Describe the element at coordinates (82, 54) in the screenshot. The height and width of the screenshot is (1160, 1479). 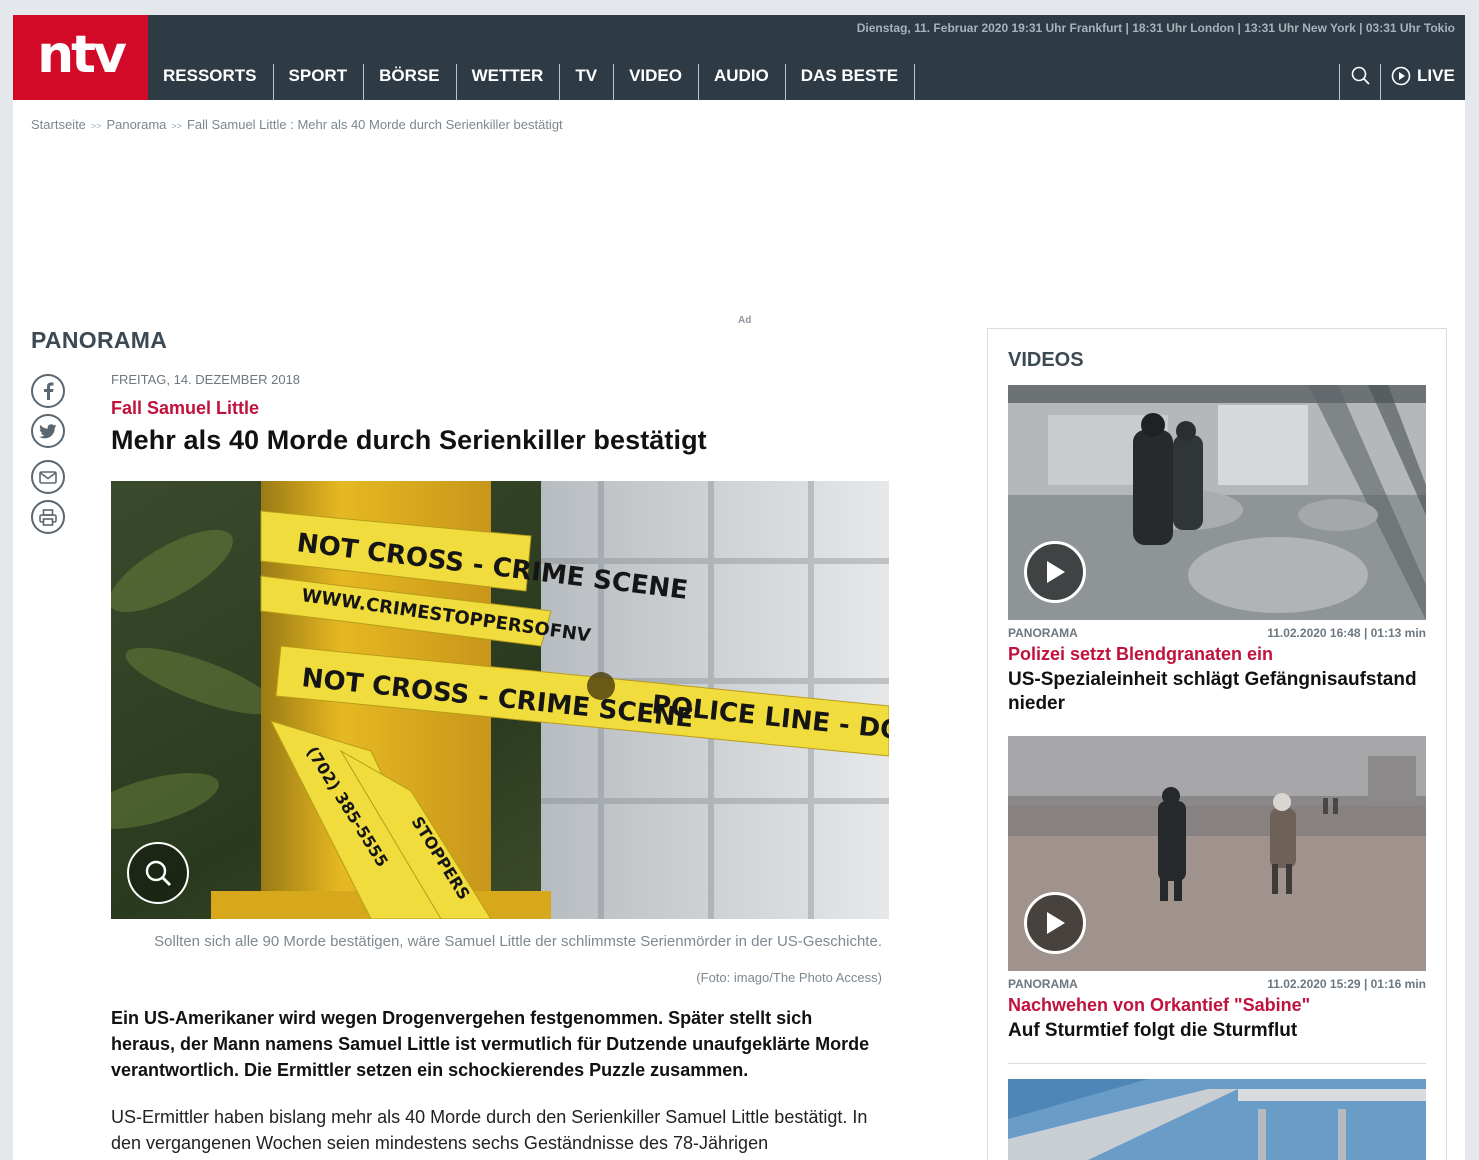
I see `logo-text: ntv` at that location.